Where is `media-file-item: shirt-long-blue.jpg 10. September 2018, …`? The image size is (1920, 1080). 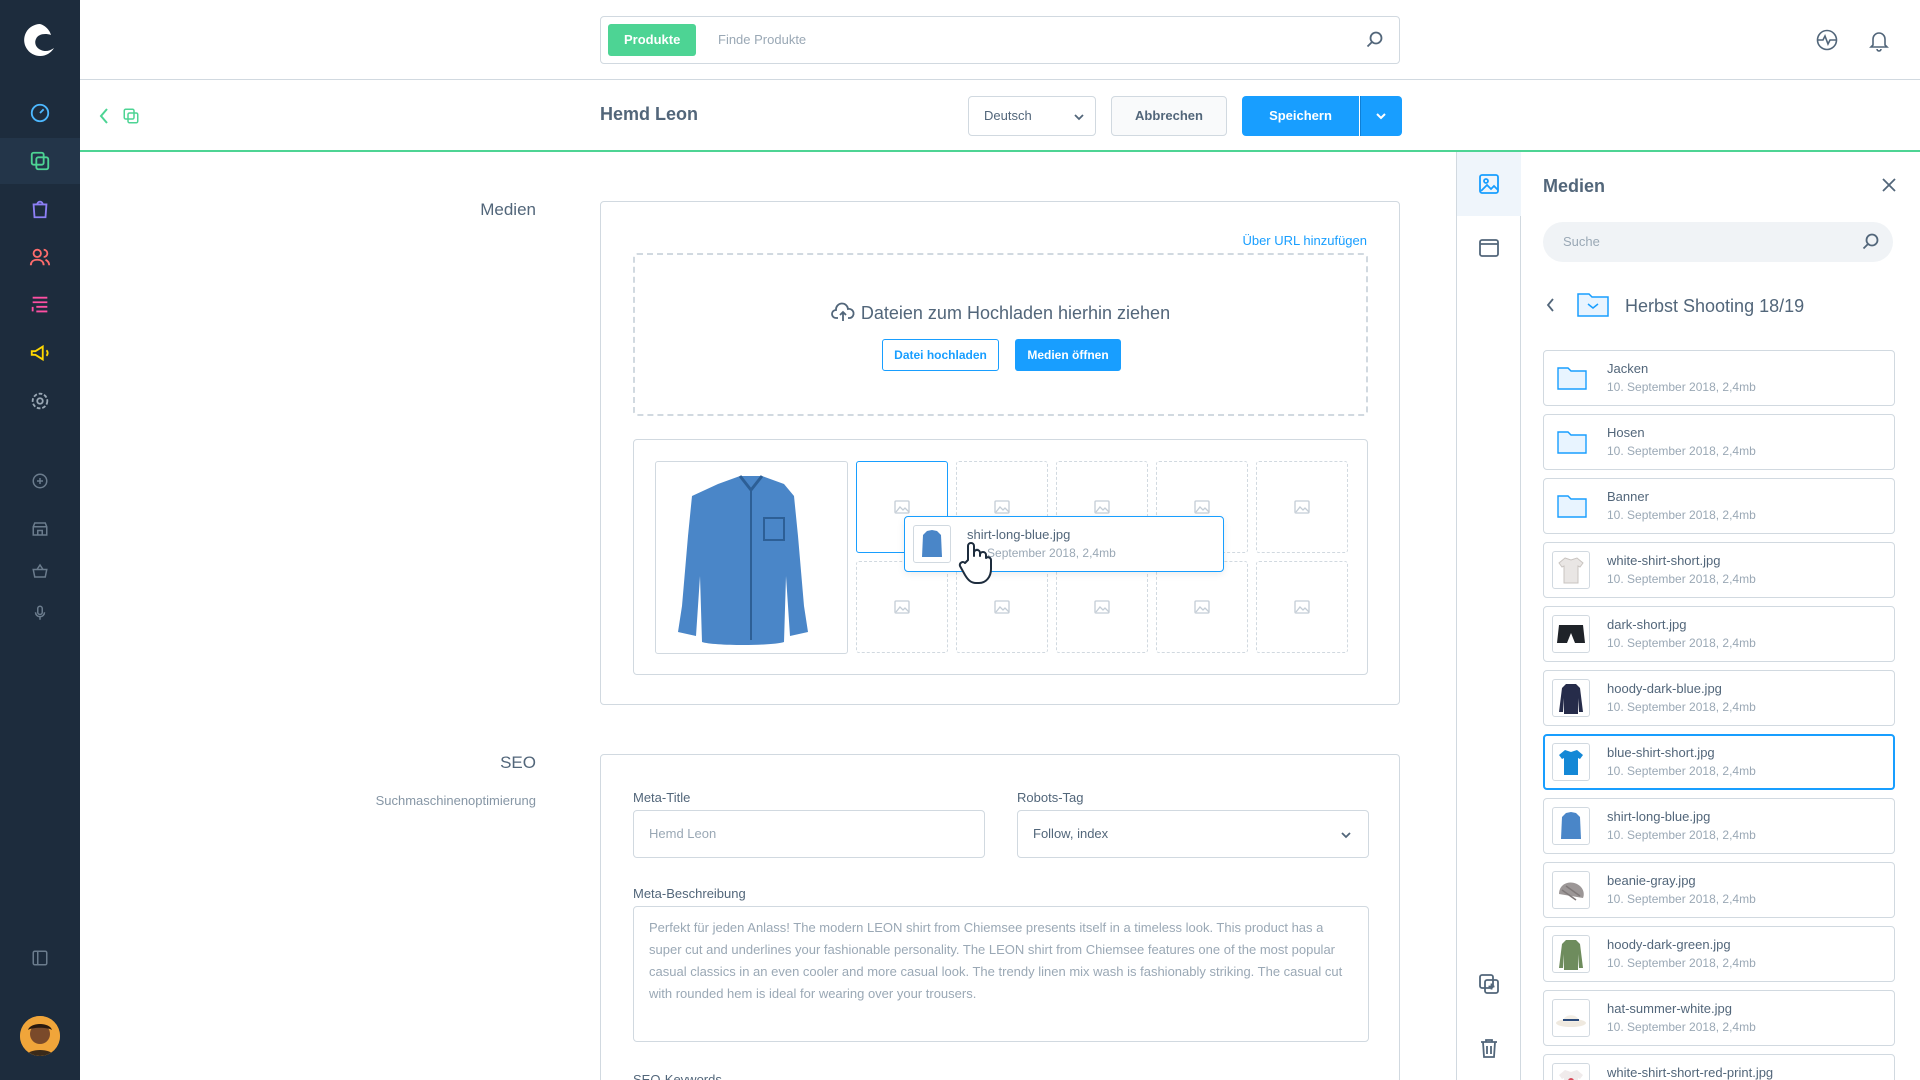 media-file-item: shirt-long-blue.jpg 10. September 2018, … is located at coordinates (1719, 826).